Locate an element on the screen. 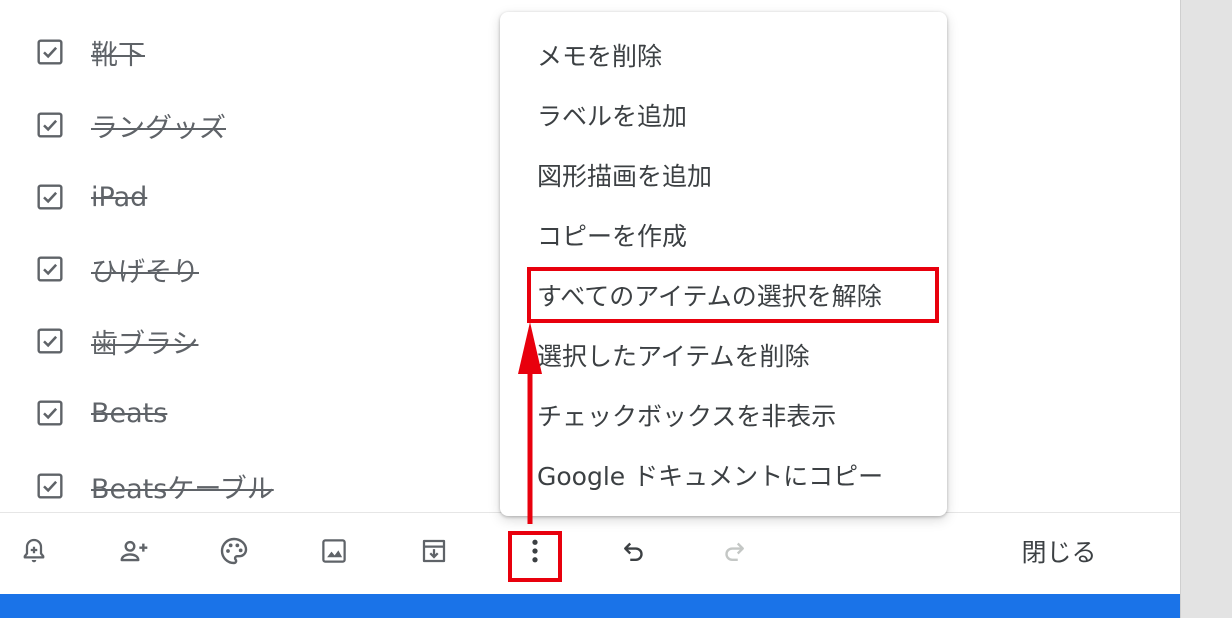  checklist-item: Beats is located at coordinates (240, 413).